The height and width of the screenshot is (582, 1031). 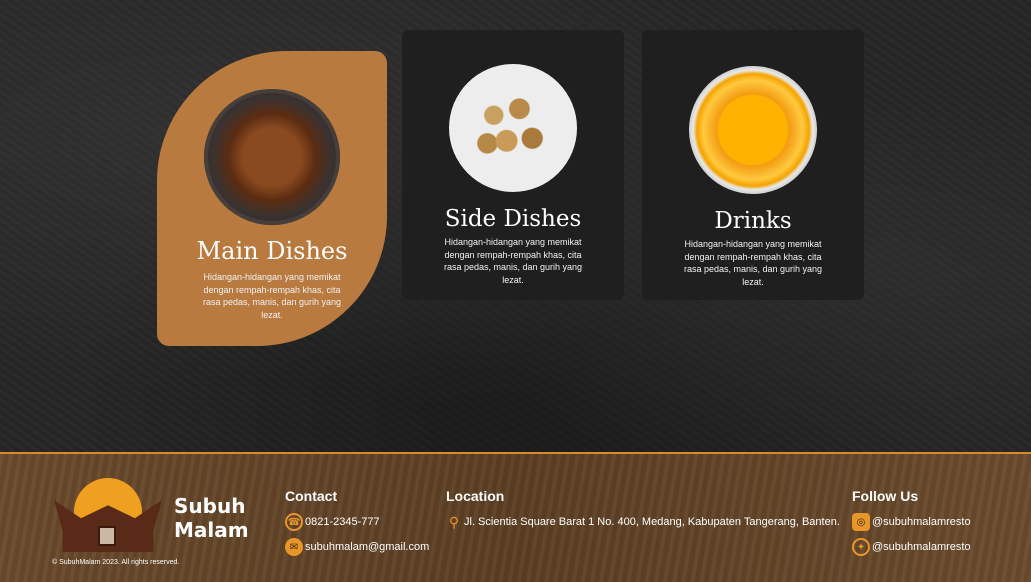 What do you see at coordinates (357, 522) in the screenshot?
I see `contact-phone: ☎ 0821-2345-777` at bounding box center [357, 522].